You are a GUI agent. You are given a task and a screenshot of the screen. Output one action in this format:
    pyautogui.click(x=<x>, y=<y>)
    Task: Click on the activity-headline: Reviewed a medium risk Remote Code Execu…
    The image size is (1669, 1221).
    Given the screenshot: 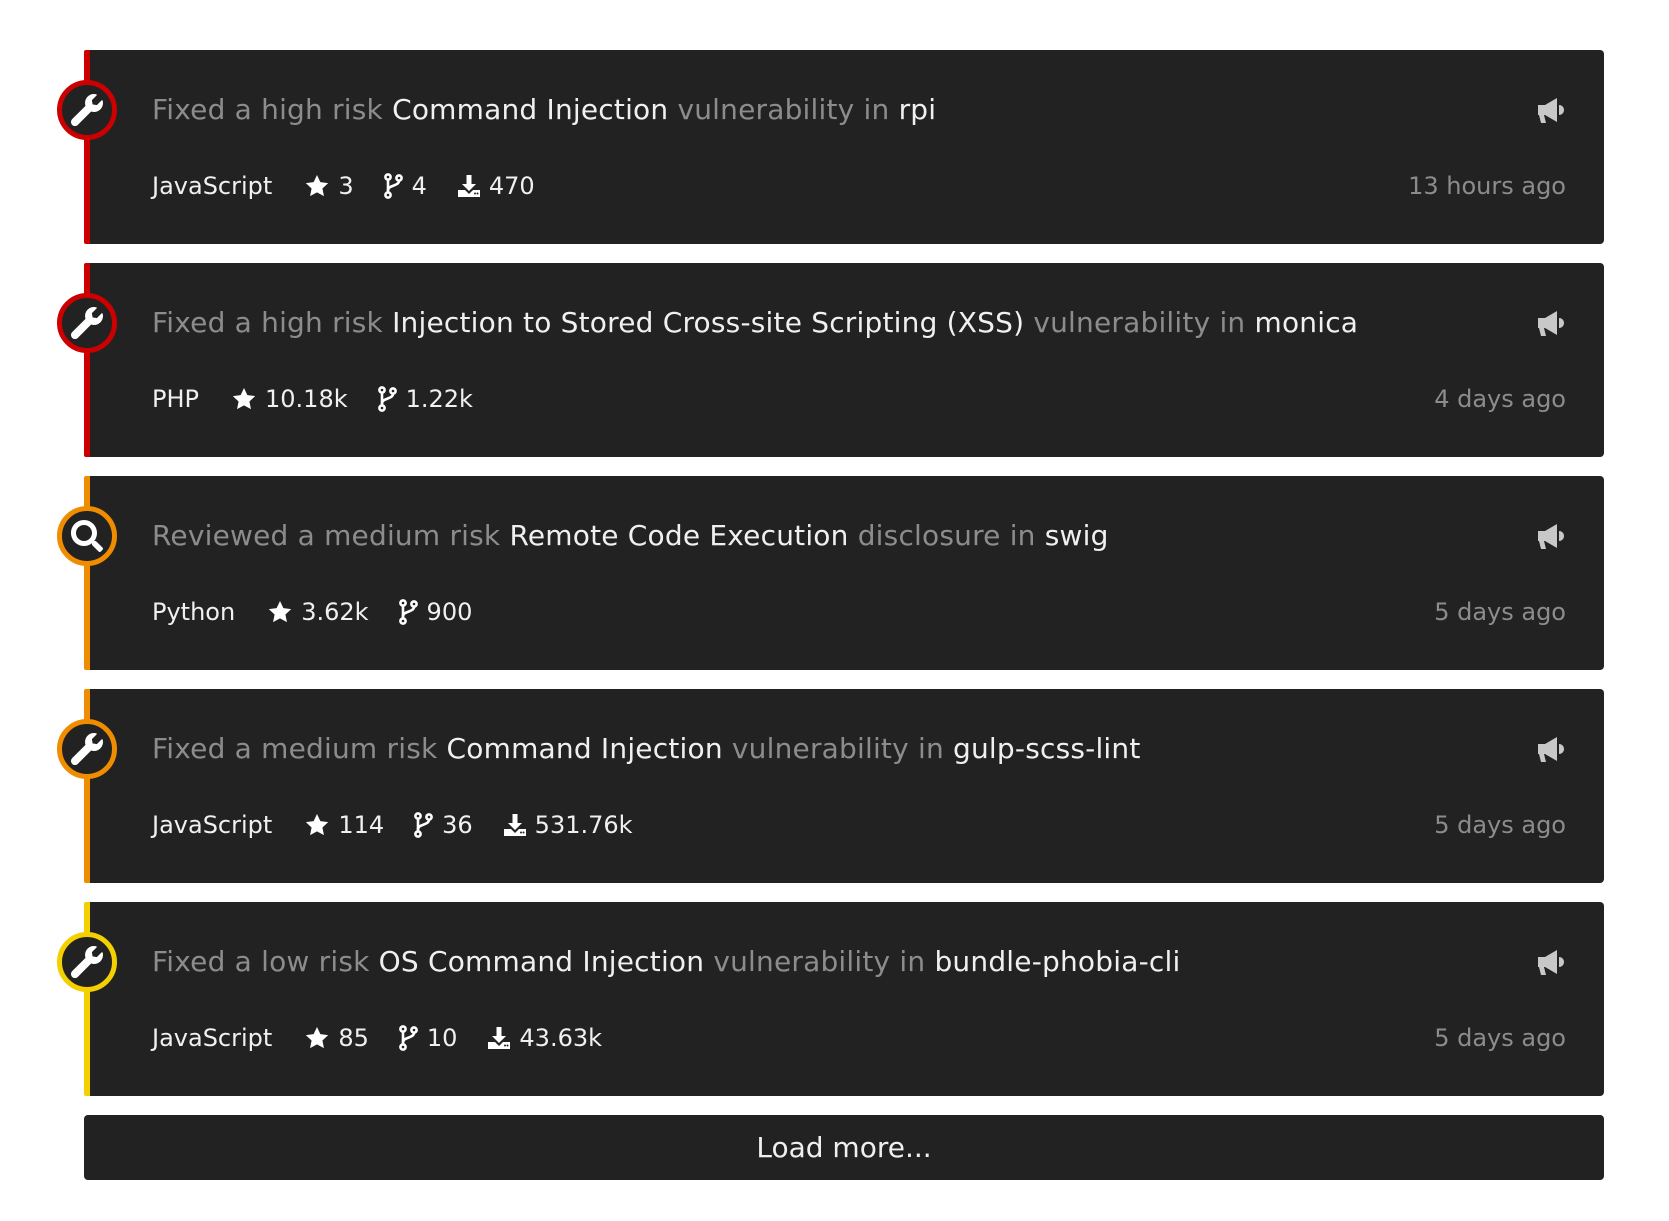 What is the action you would take?
    pyautogui.click(x=630, y=536)
    